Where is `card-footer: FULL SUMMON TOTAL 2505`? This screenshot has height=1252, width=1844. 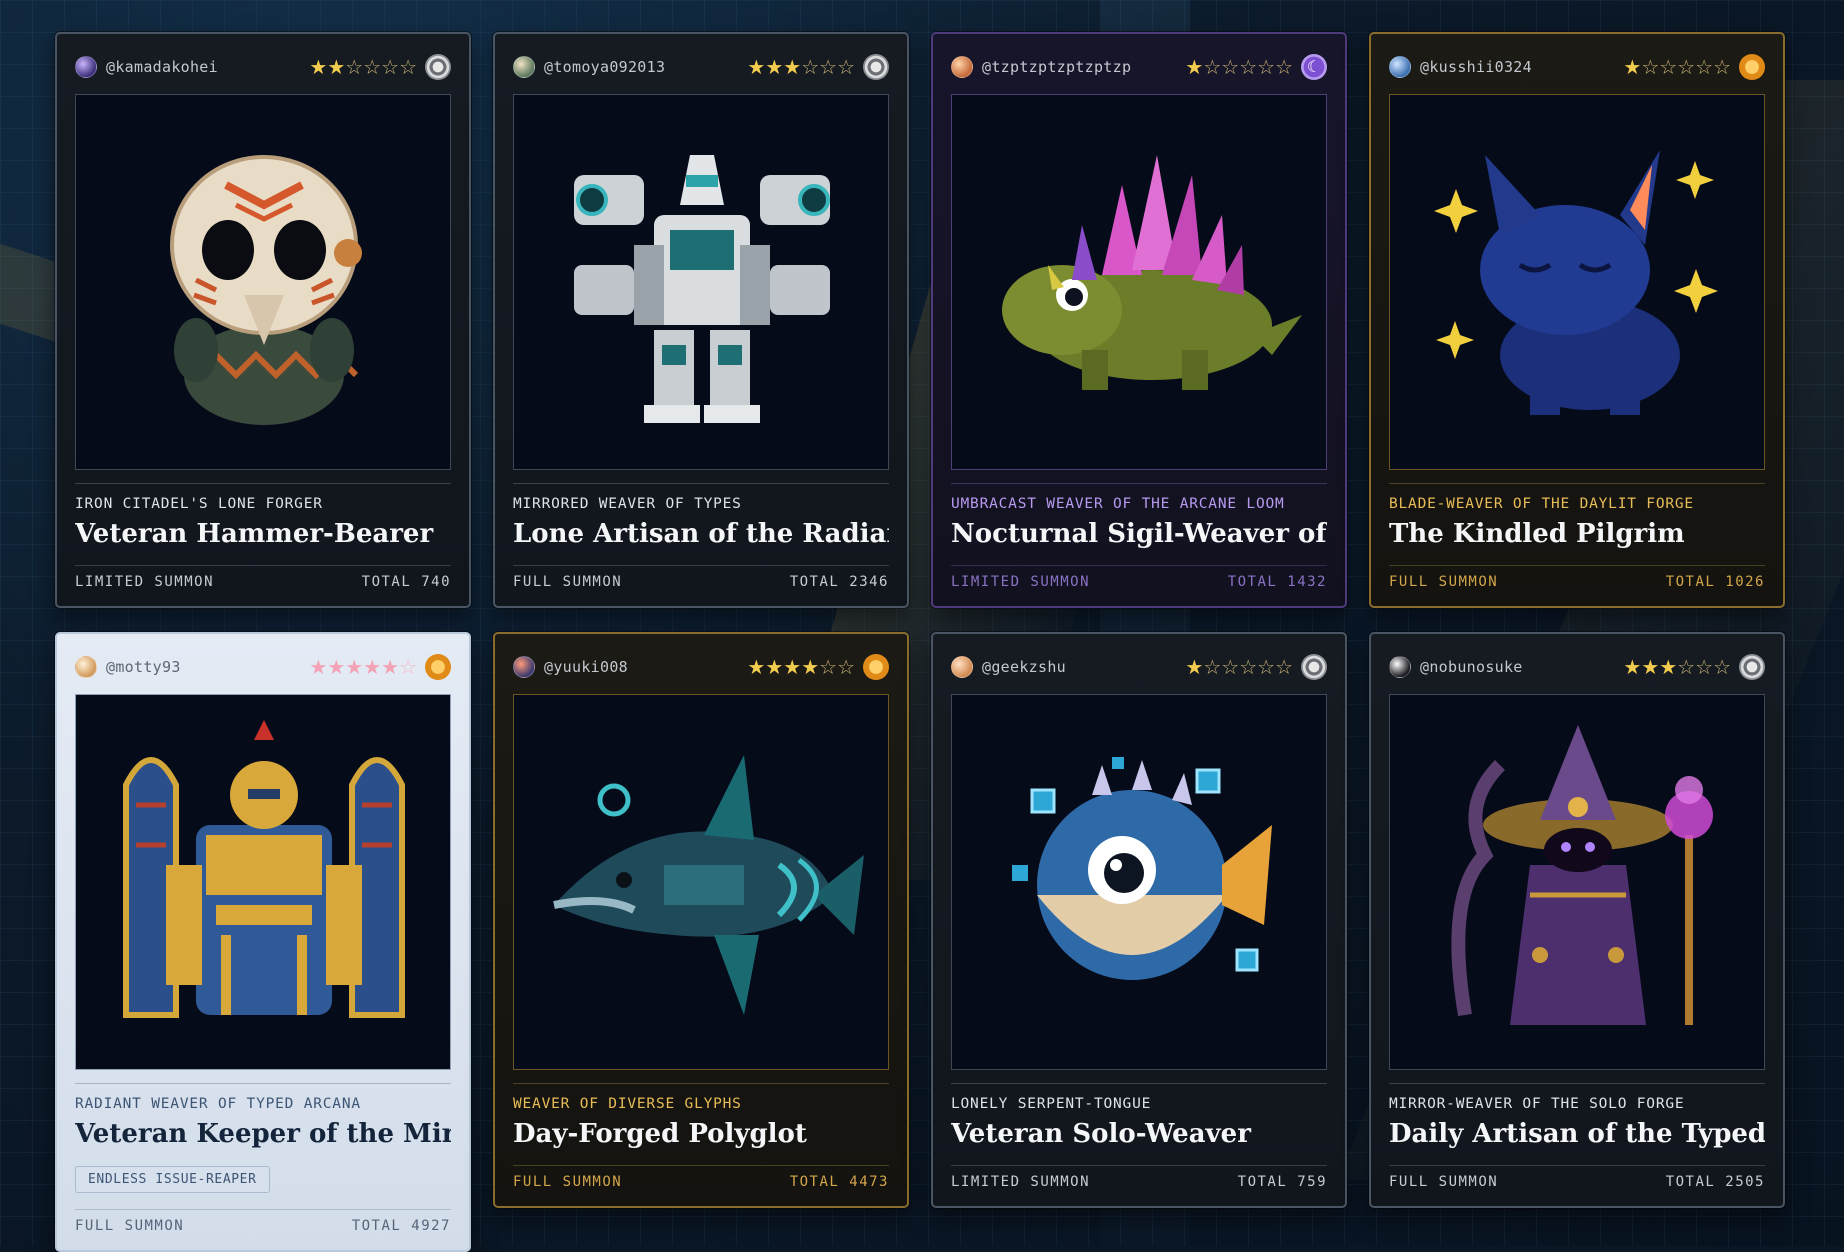 card-footer: FULL SUMMON TOTAL 2505 is located at coordinates (1577, 1182).